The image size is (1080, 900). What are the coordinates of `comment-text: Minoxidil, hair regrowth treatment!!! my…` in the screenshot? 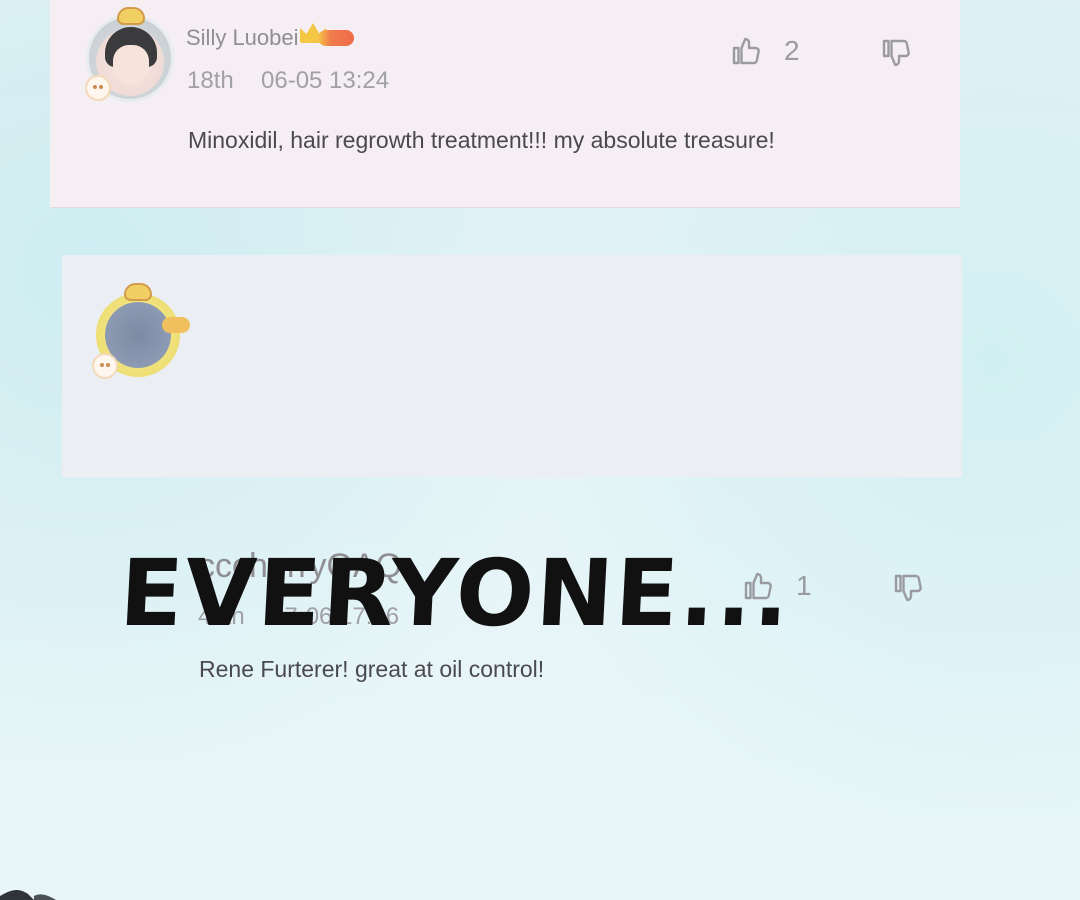 It's located at (481, 140).